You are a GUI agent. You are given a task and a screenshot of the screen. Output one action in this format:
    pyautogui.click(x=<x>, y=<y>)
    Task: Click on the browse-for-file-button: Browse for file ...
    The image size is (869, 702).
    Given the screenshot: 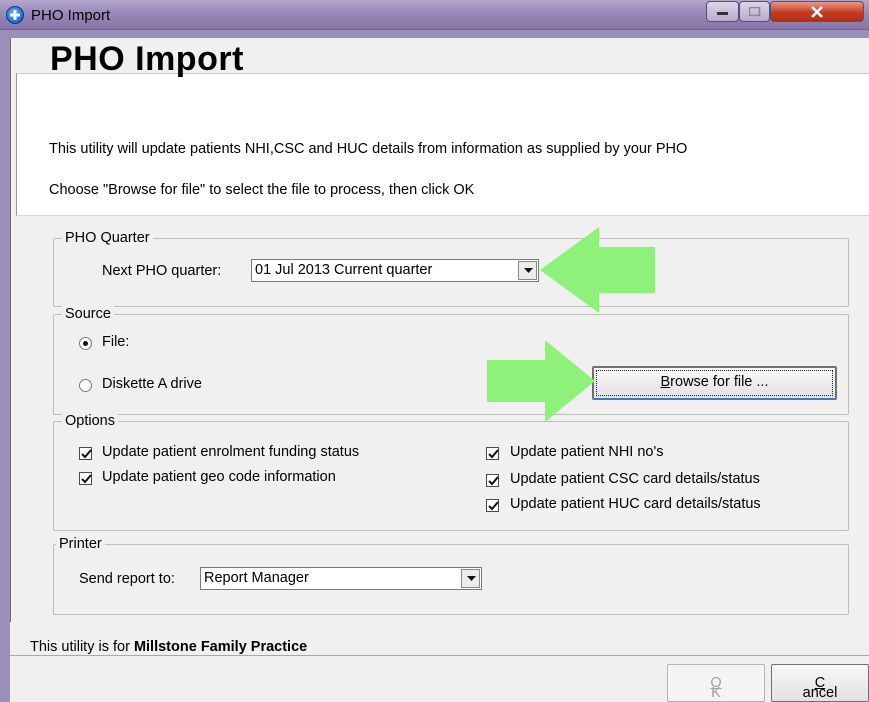 What is the action you would take?
    pyautogui.click(x=714, y=383)
    